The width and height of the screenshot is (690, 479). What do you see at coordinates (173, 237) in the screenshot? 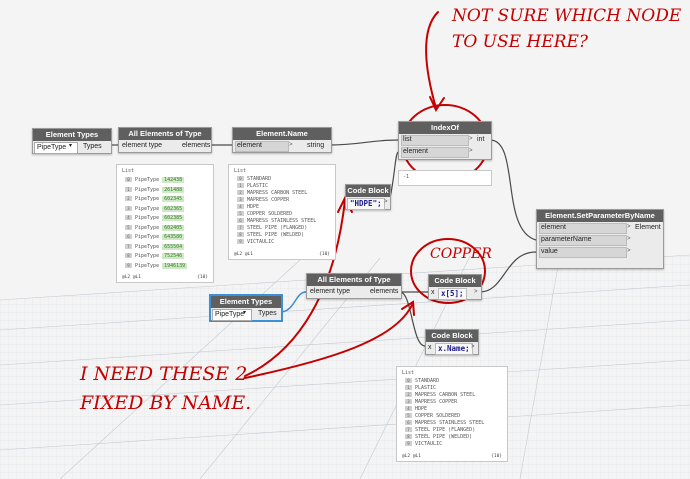
I see `element-id-badge: 643580` at bounding box center [173, 237].